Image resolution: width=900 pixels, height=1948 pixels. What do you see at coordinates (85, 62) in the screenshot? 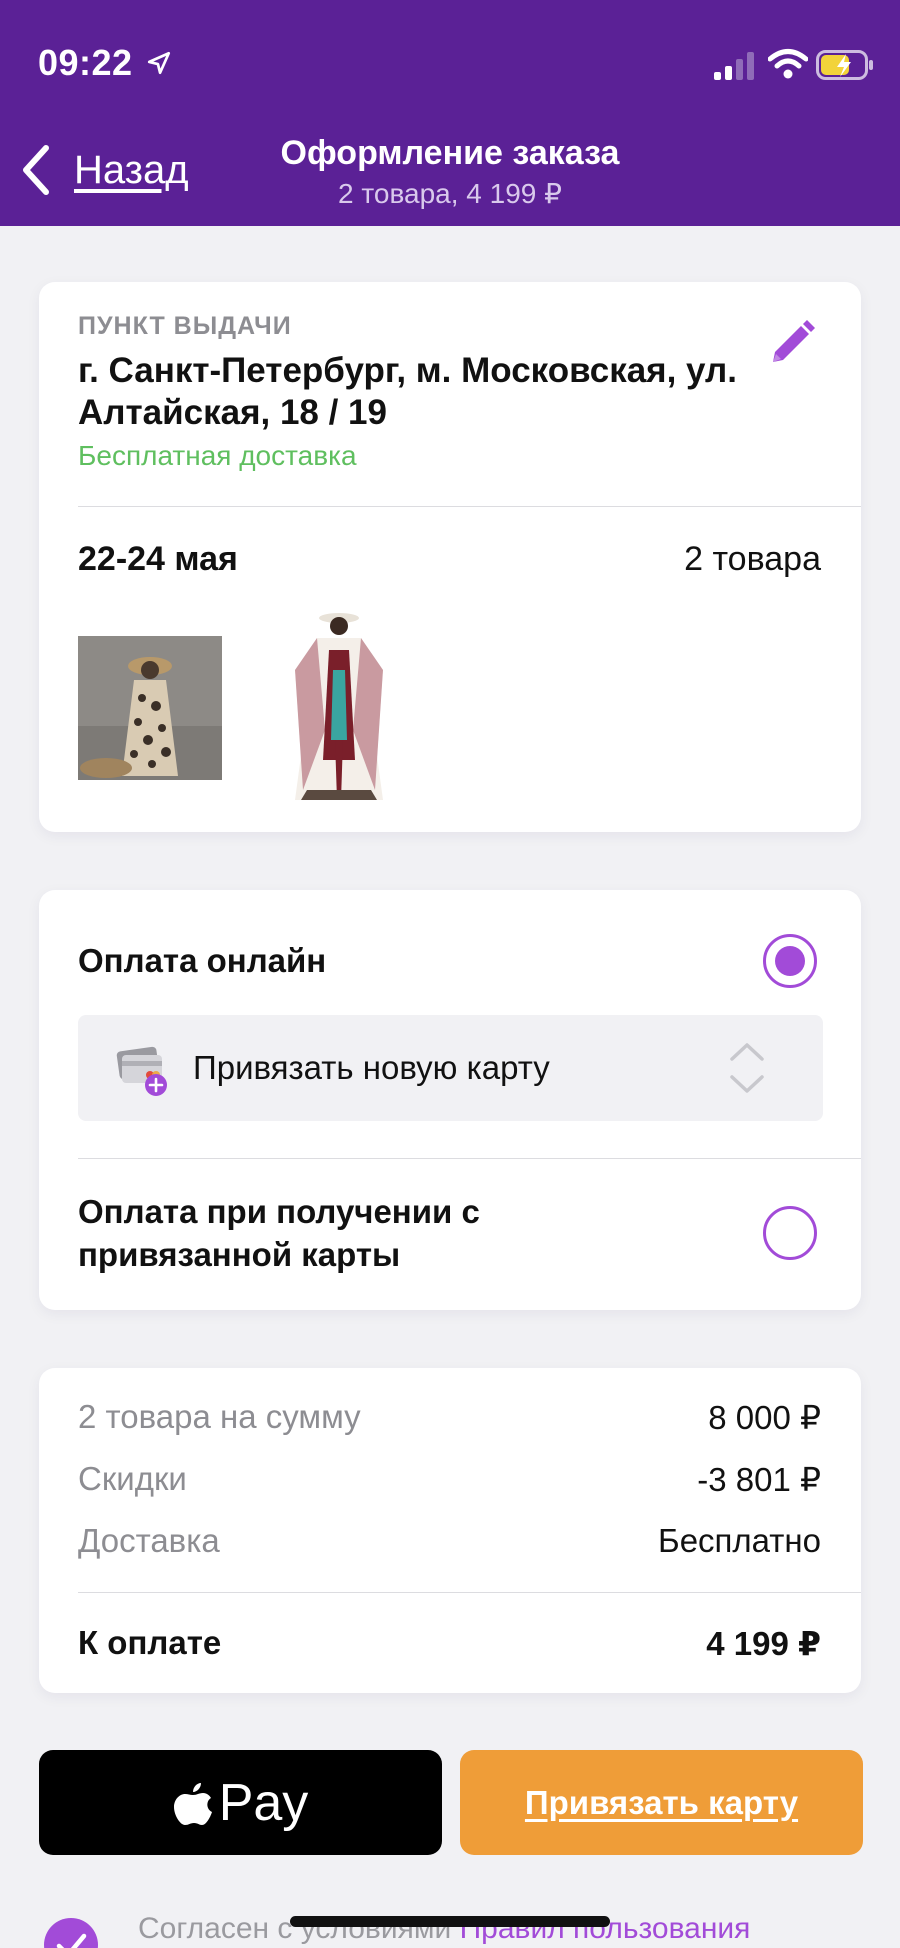
I see `status-time: 09:22` at bounding box center [85, 62].